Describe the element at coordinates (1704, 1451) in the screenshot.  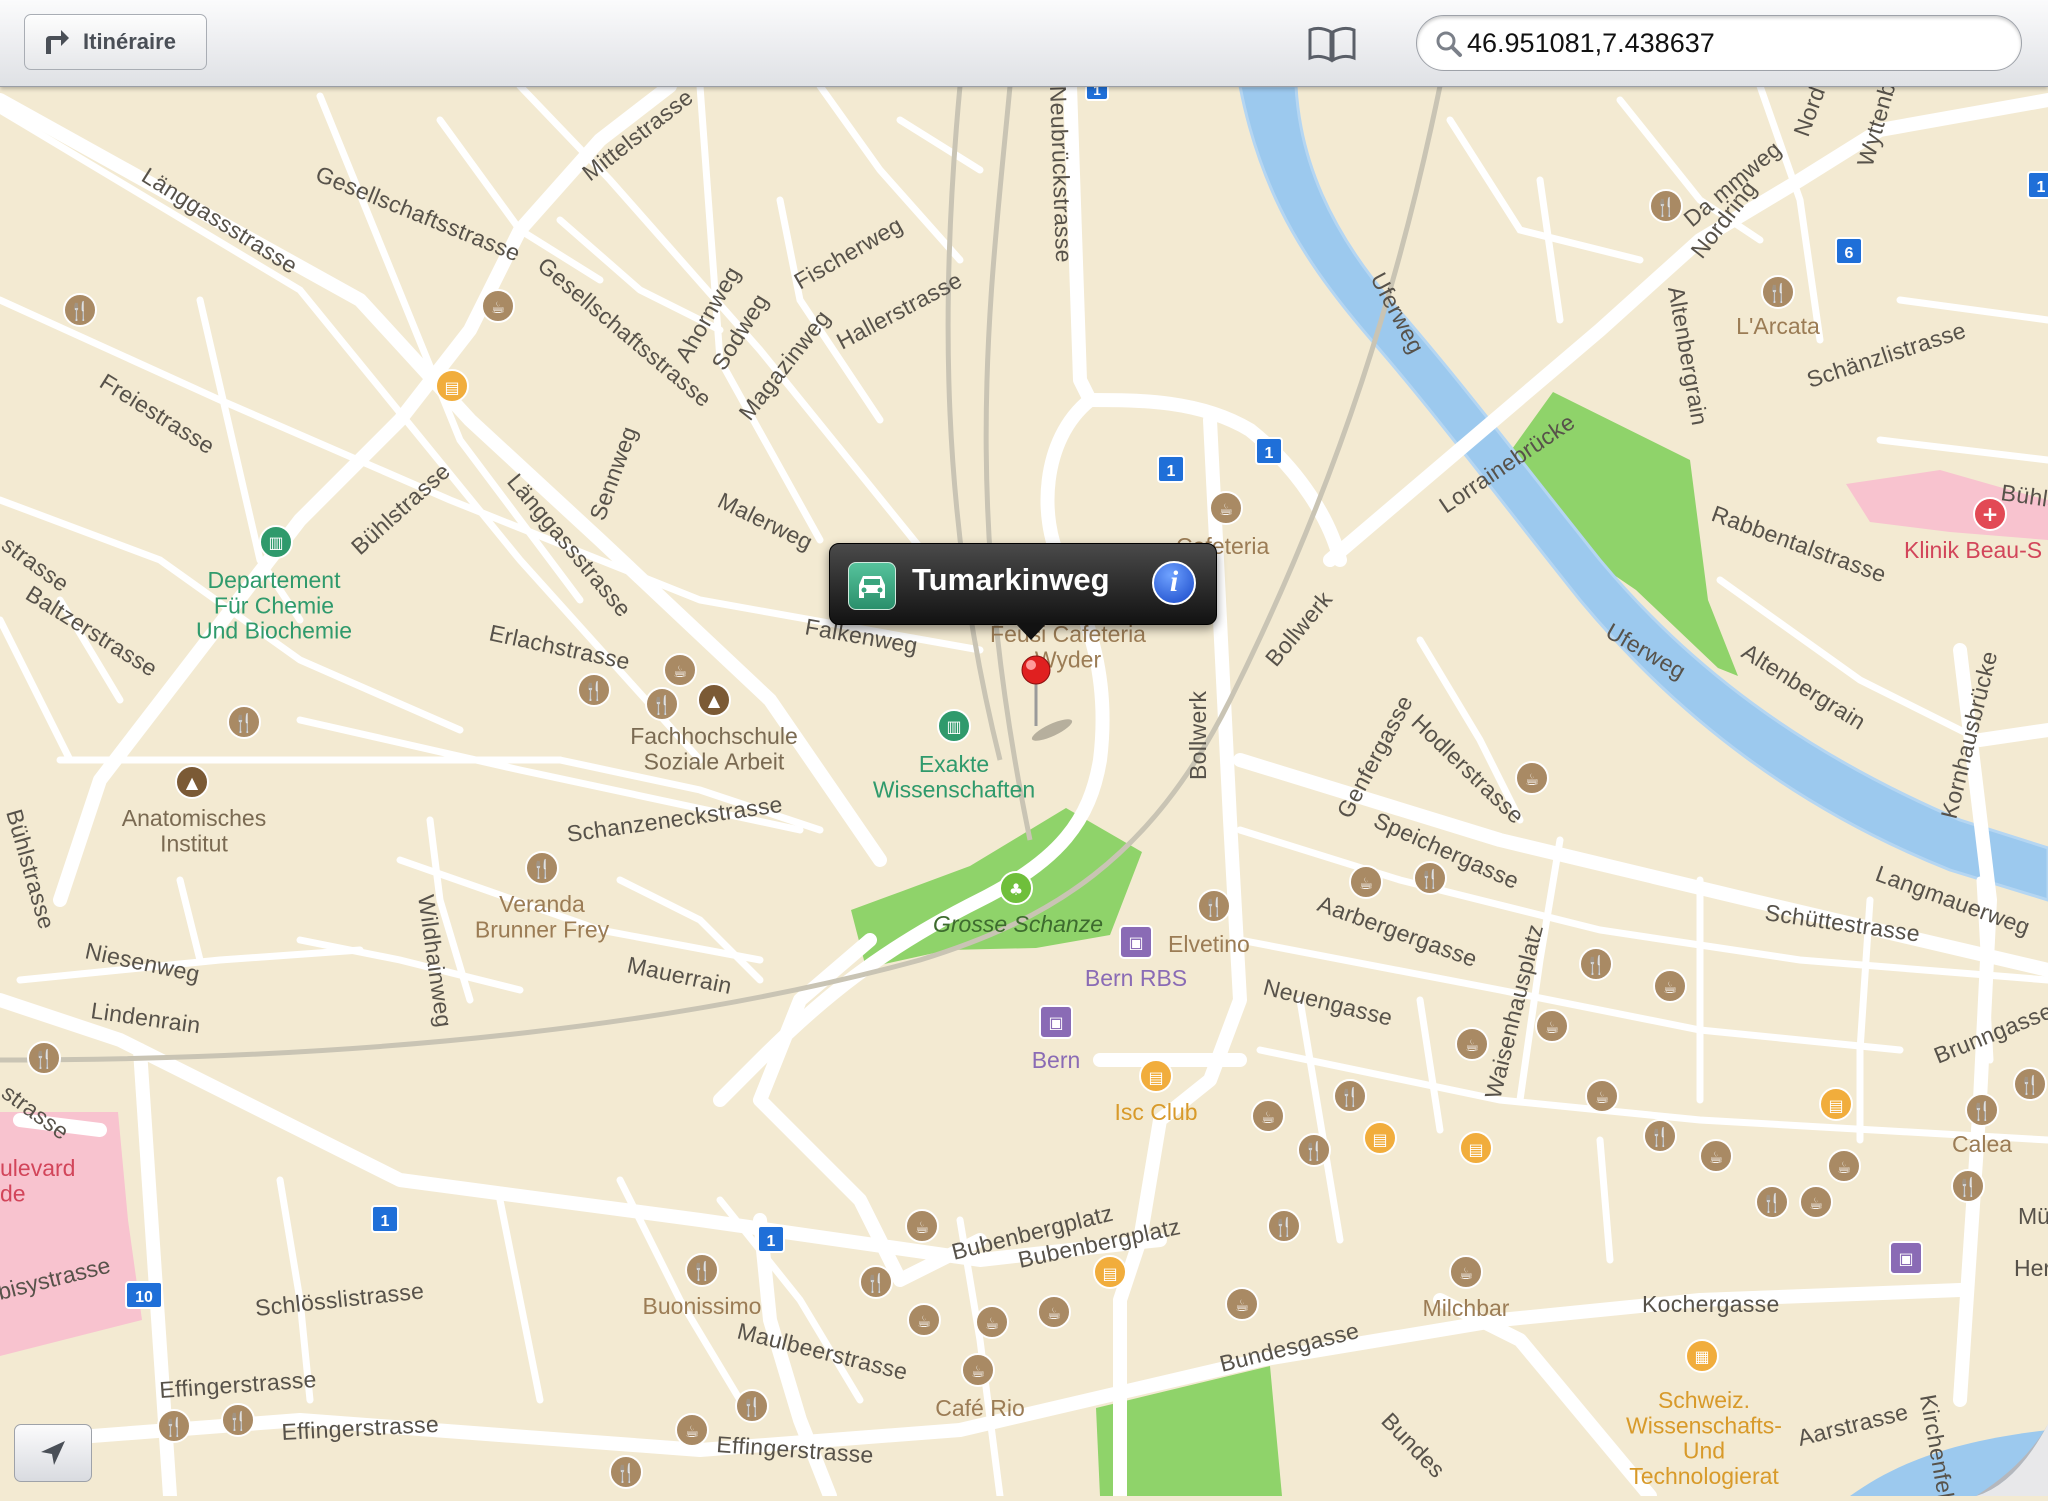
I see `label-line: Und` at that location.